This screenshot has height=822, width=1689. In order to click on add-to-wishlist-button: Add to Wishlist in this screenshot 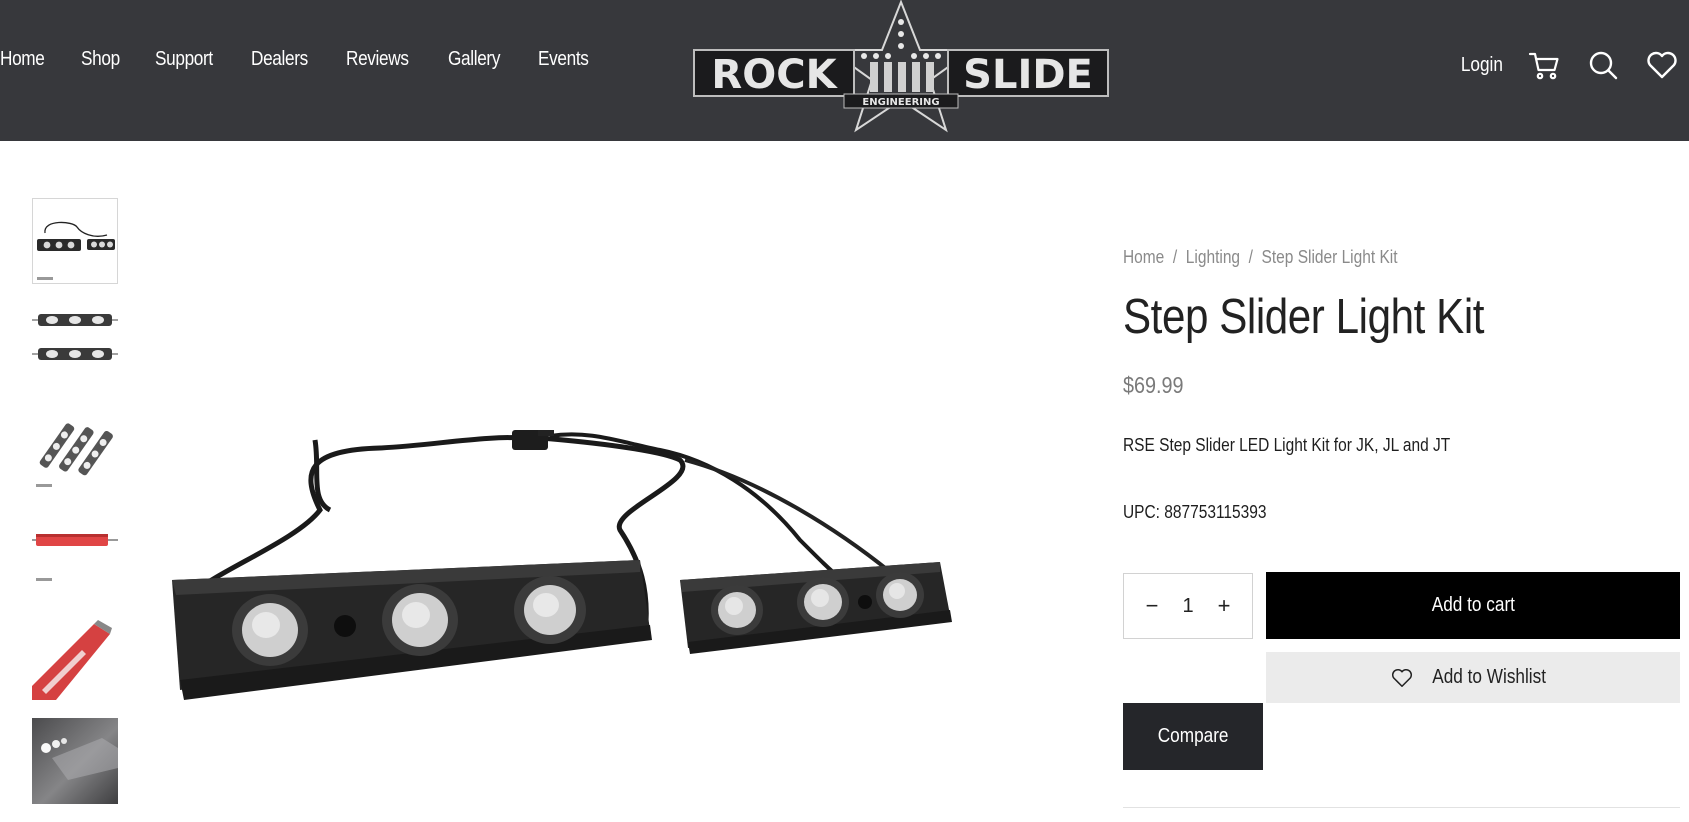, I will do `click(1473, 677)`.